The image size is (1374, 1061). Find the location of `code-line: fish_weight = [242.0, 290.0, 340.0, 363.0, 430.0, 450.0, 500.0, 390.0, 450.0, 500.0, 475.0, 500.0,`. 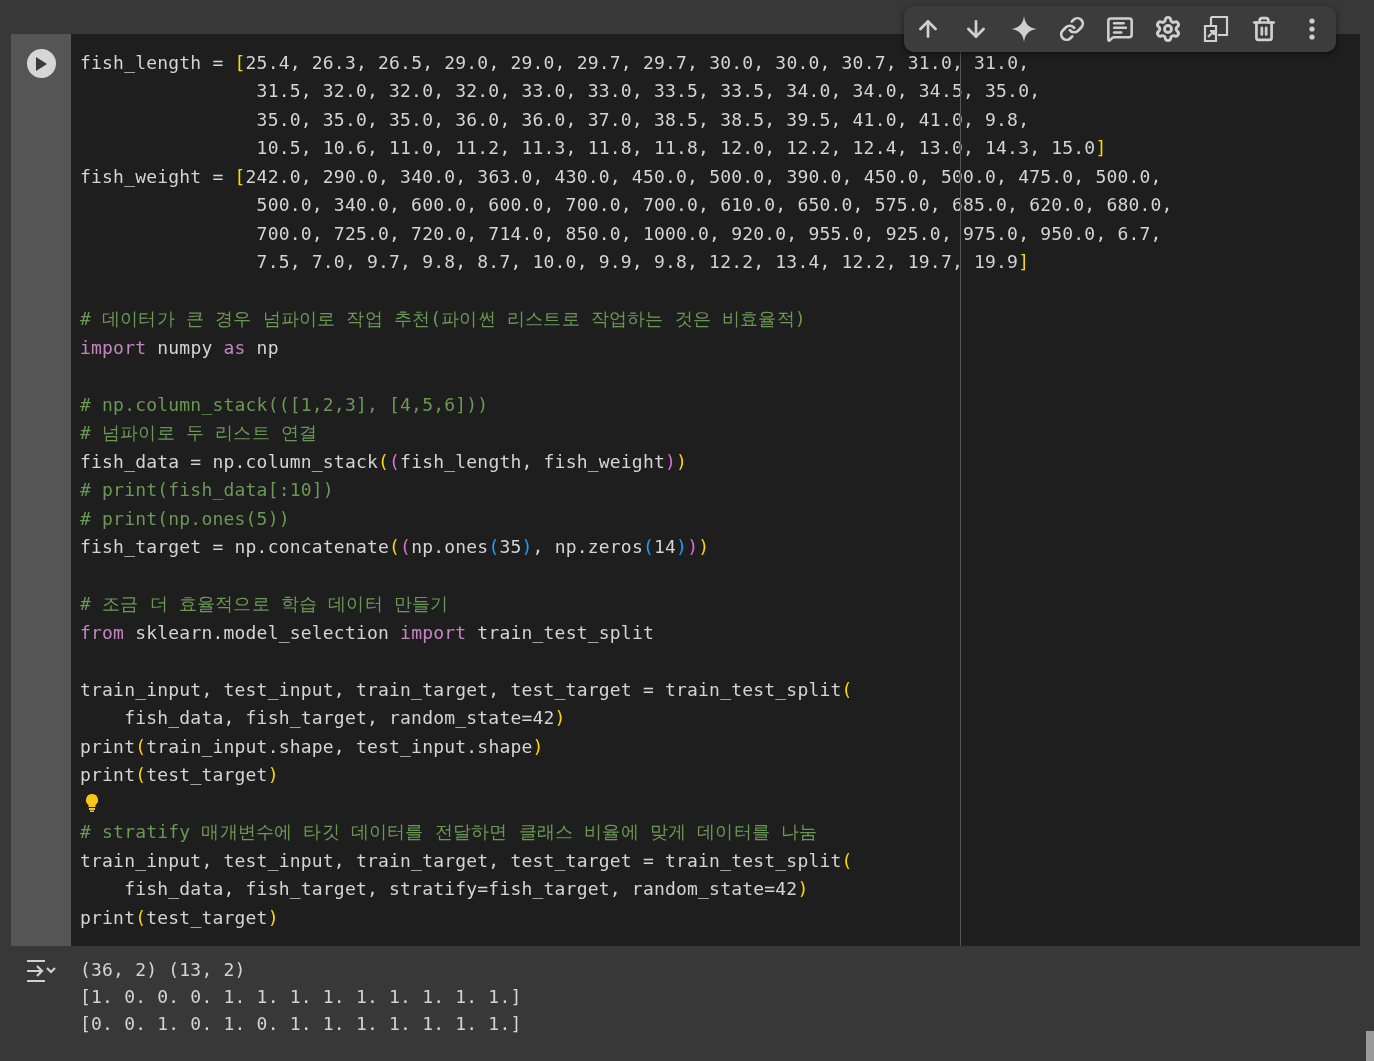

code-line: fish_weight = [242.0, 290.0, 340.0, 363.0, 430.0, 450.0, 500.0, 390.0, 450.0, 500.0, 475.0, 500.0, is located at coordinates (621, 176).